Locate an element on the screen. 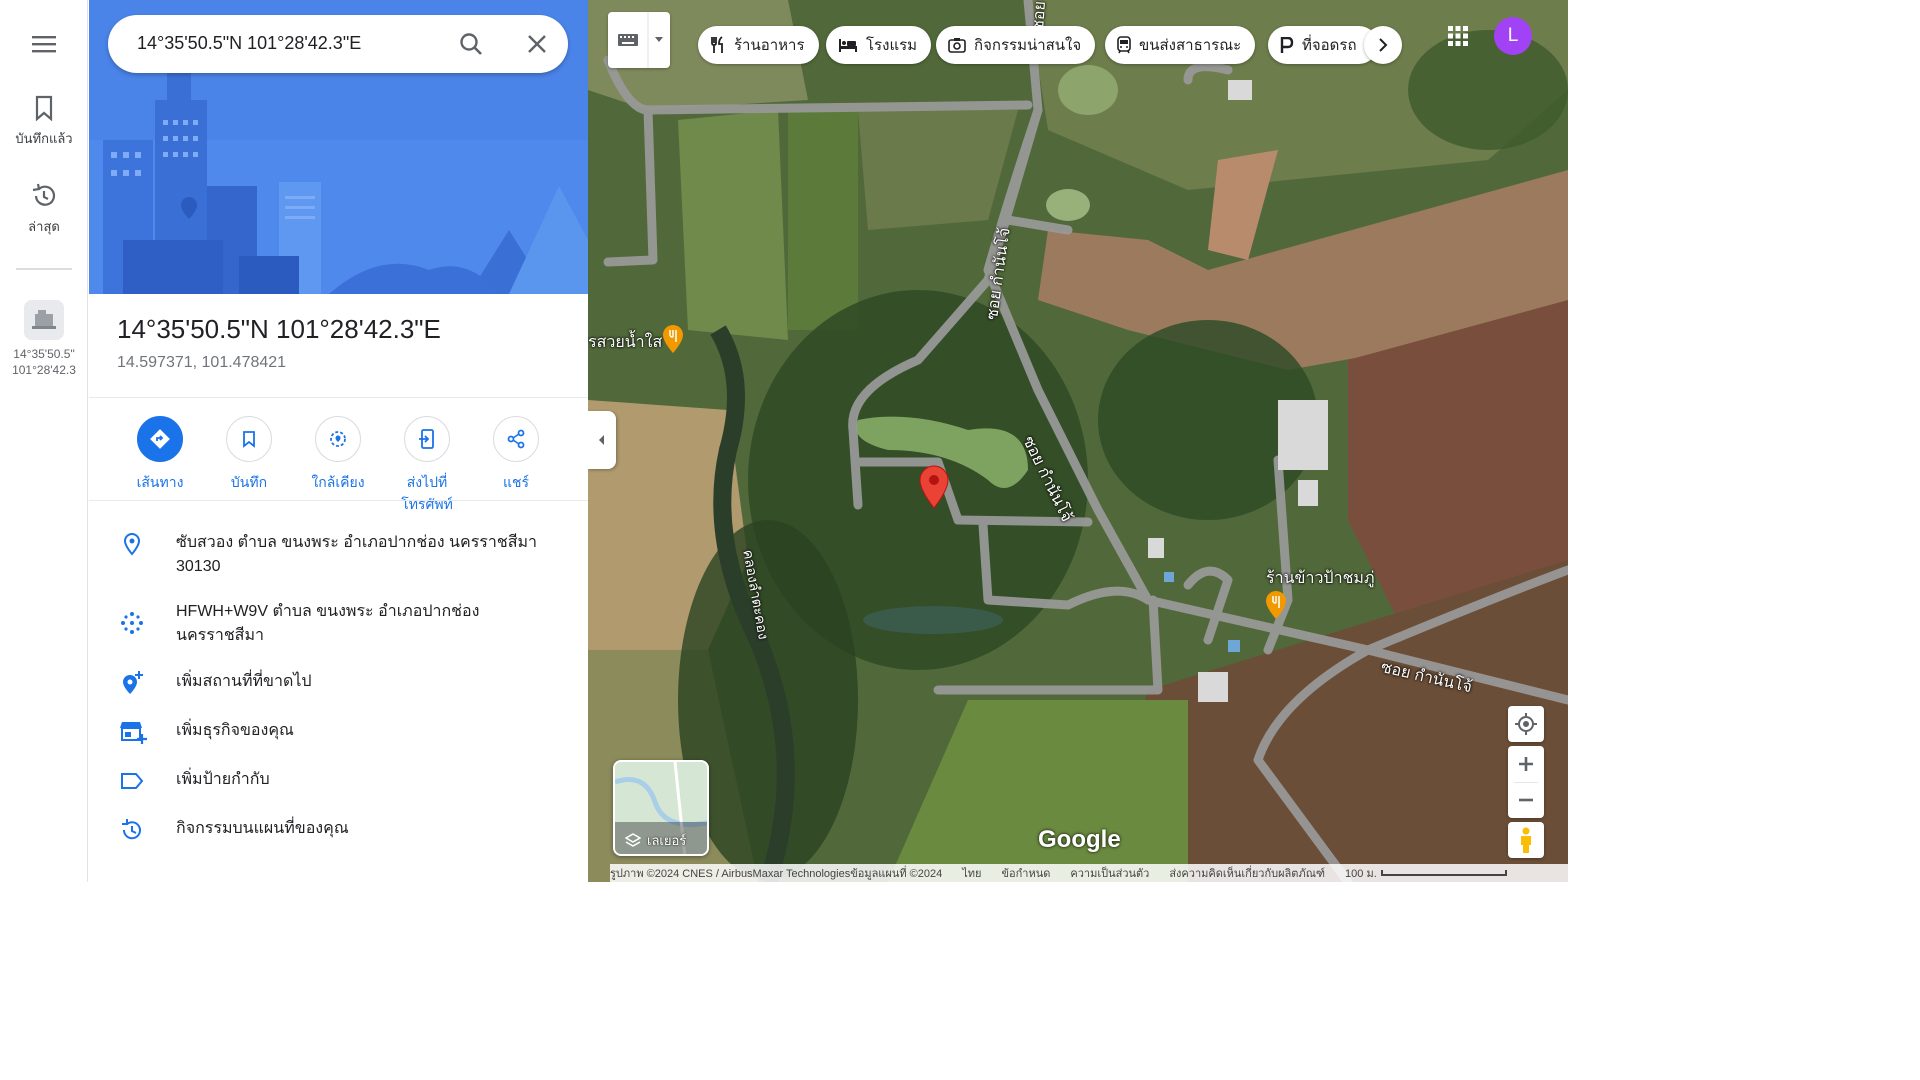 The width and height of the screenshot is (1920, 1080). chip-label: โรงแรม is located at coordinates (892, 45).